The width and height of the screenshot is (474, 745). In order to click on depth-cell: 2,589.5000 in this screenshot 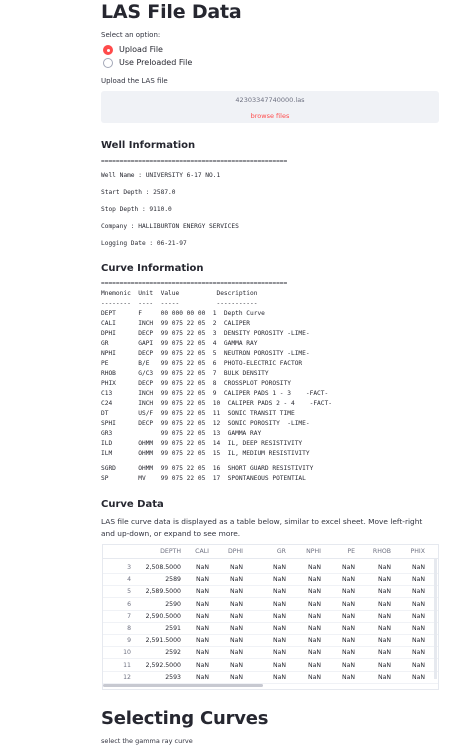, I will do `click(163, 591)`.